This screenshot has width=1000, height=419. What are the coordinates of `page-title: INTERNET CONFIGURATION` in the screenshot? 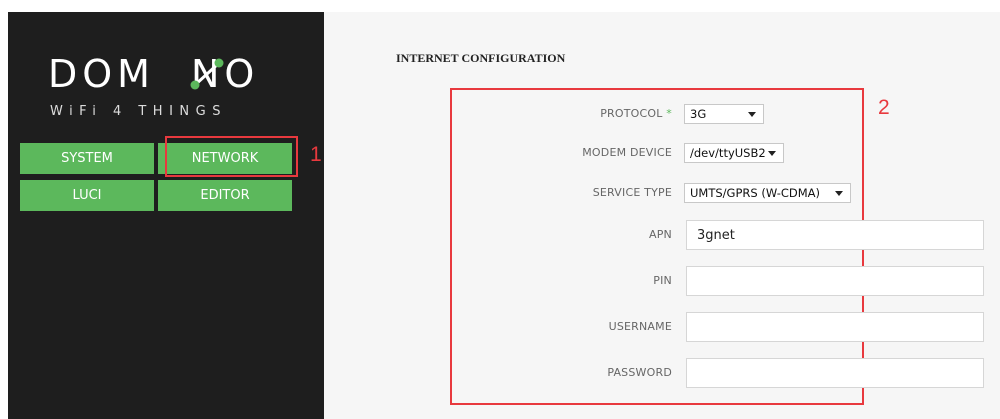 It's located at (481, 58).